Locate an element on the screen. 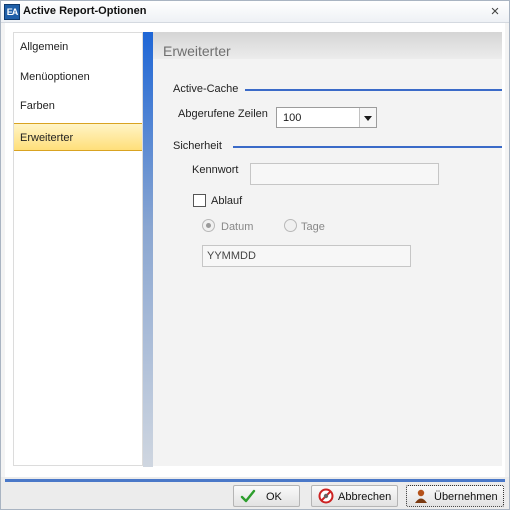 This screenshot has height=510, width=510. rows-select: 100 is located at coordinates (326, 117).